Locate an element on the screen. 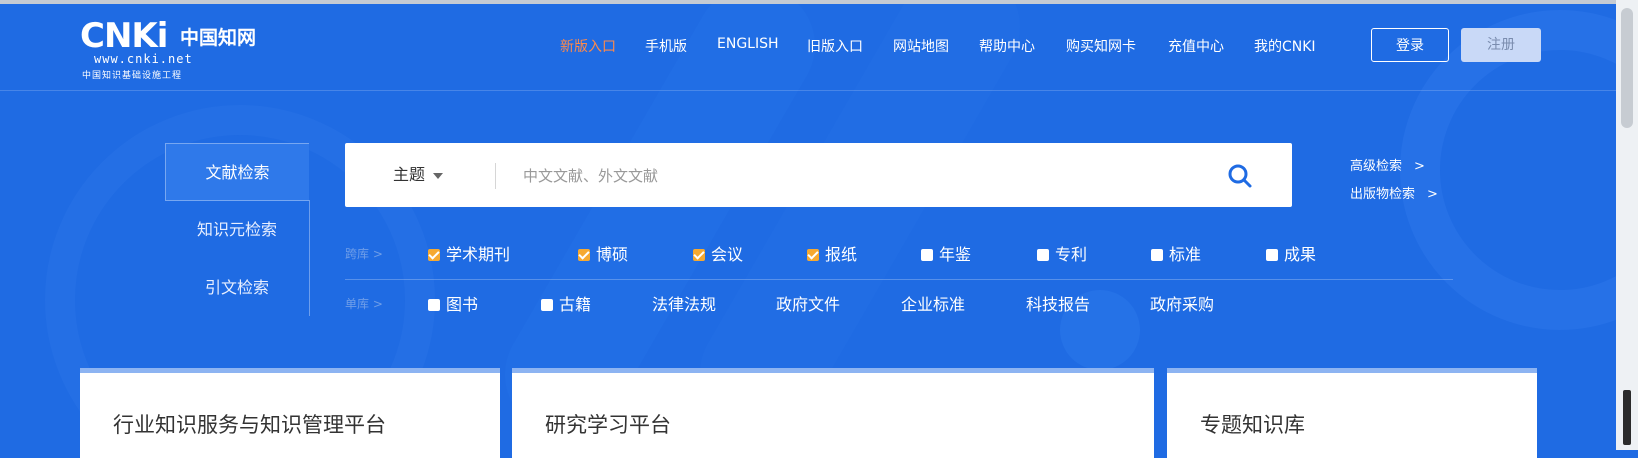  nav-site-map: 网站地图 is located at coordinates (921, 46).